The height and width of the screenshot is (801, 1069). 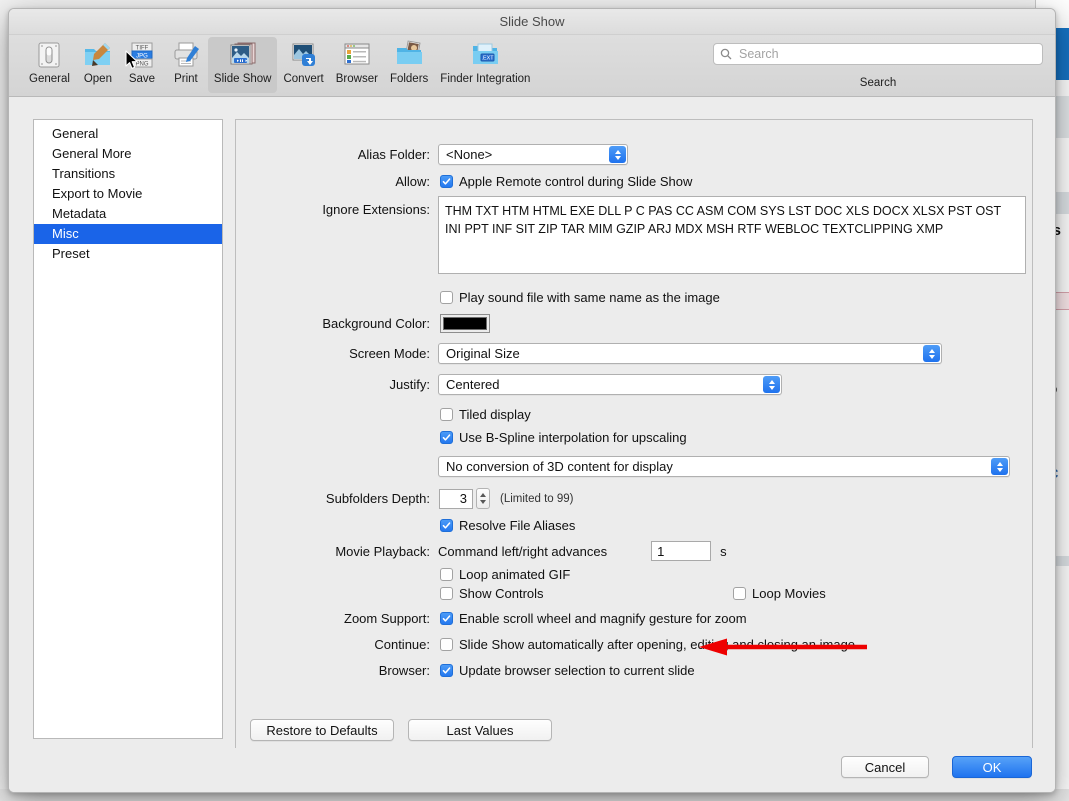 I want to click on checkbox-label: Loop animated GIF, so click(x=515, y=574).